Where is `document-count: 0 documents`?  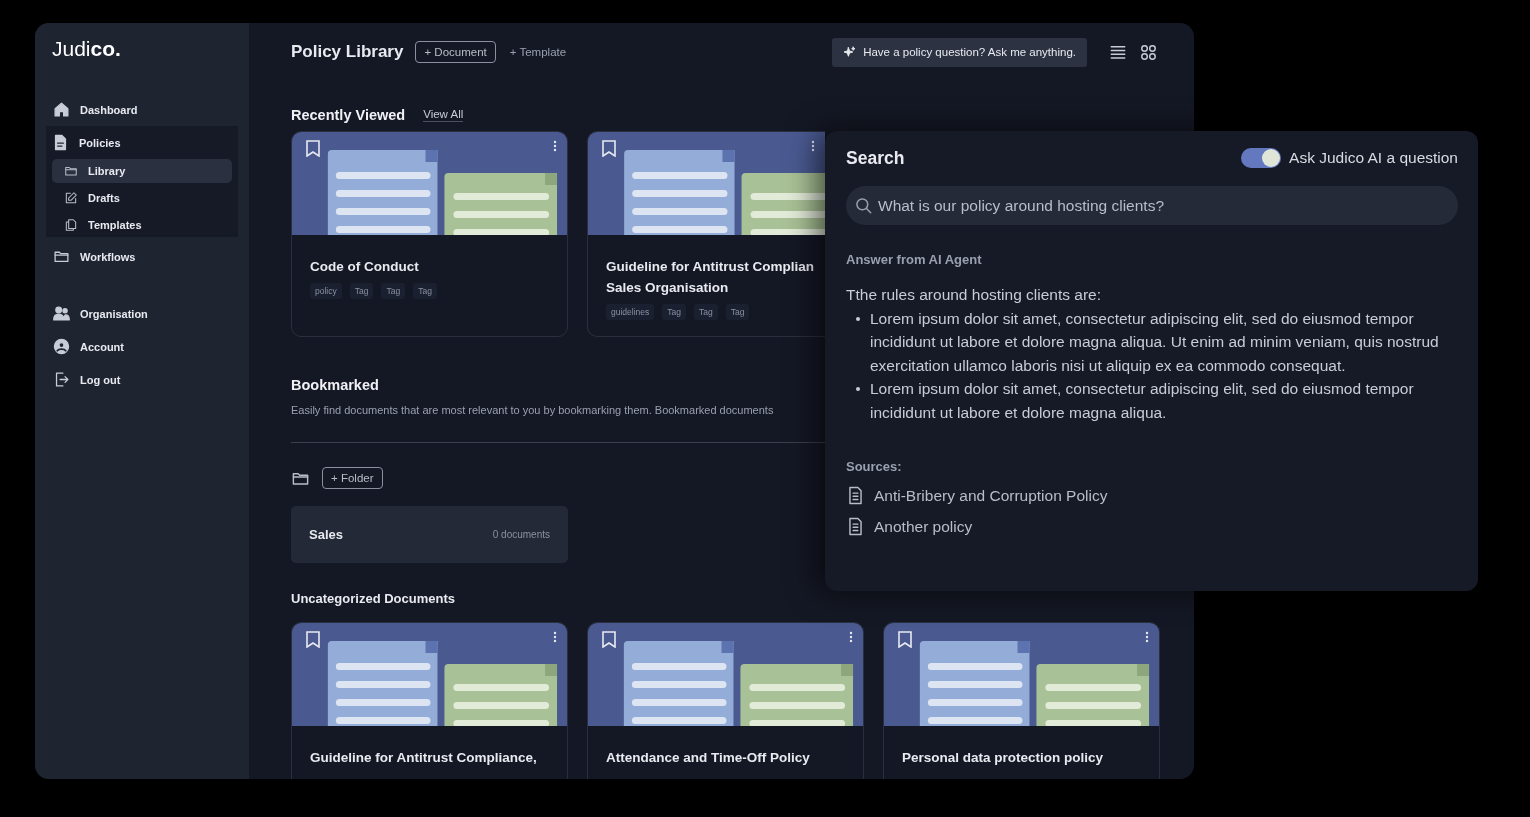
document-count: 0 documents is located at coordinates (521, 534).